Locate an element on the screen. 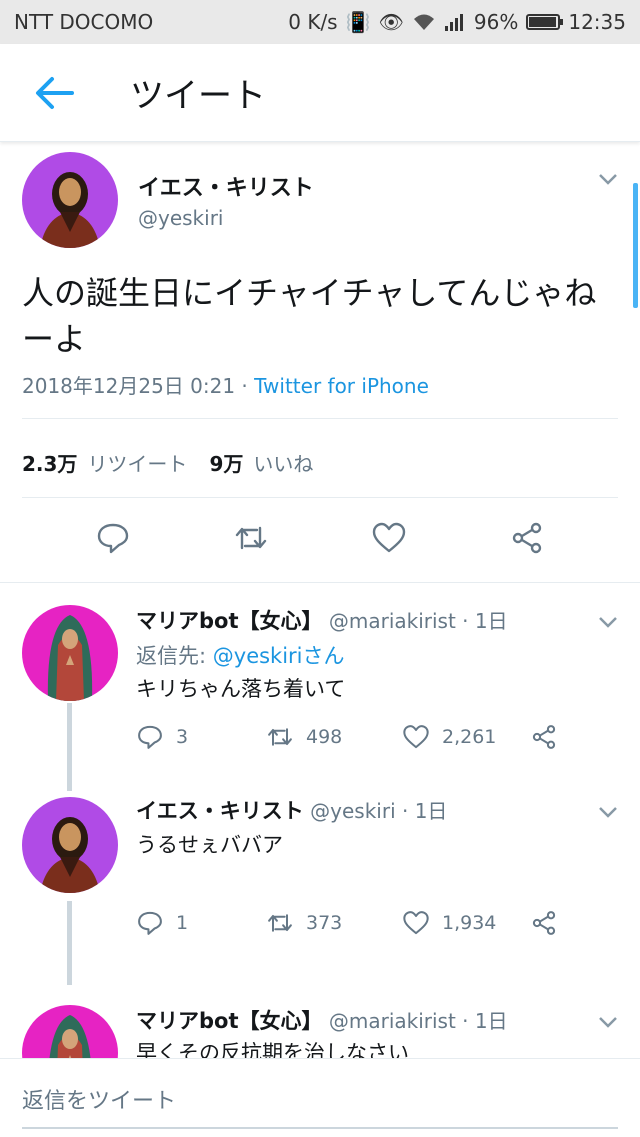 The width and height of the screenshot is (640, 1137). like-button: 1,934 is located at coordinates (466, 923).